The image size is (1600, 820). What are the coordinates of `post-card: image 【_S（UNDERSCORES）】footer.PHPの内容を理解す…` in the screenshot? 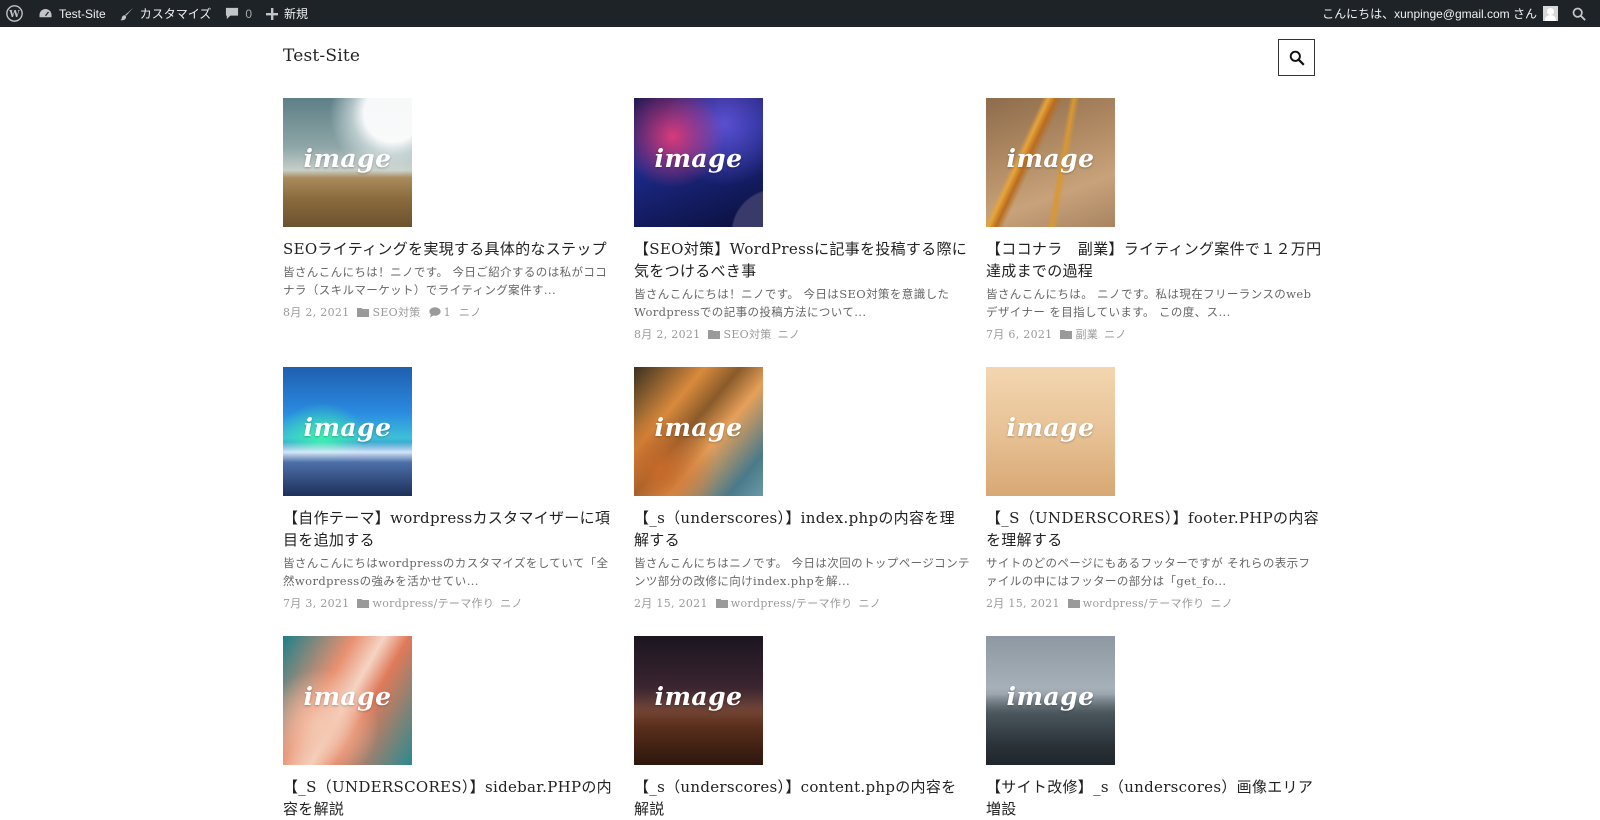 It's located at (1154, 489).